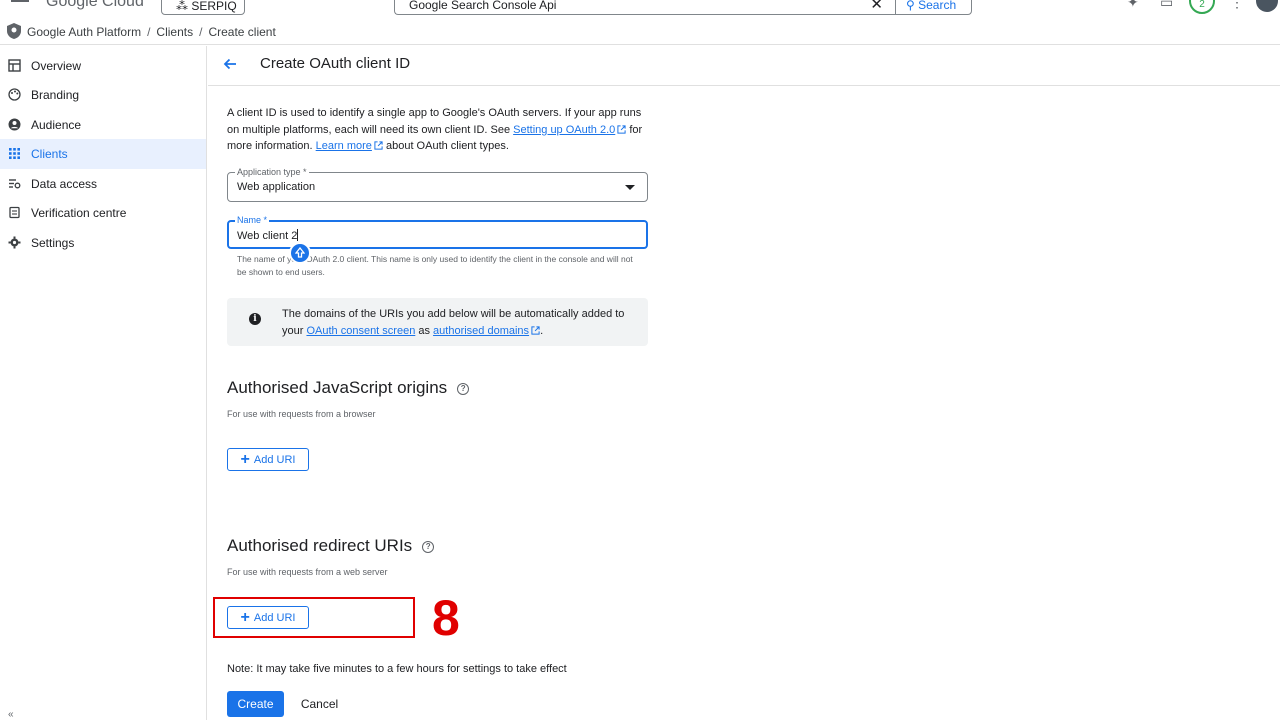  What do you see at coordinates (1202, 7) in the screenshot?
I see `notifications-badge: 2` at bounding box center [1202, 7].